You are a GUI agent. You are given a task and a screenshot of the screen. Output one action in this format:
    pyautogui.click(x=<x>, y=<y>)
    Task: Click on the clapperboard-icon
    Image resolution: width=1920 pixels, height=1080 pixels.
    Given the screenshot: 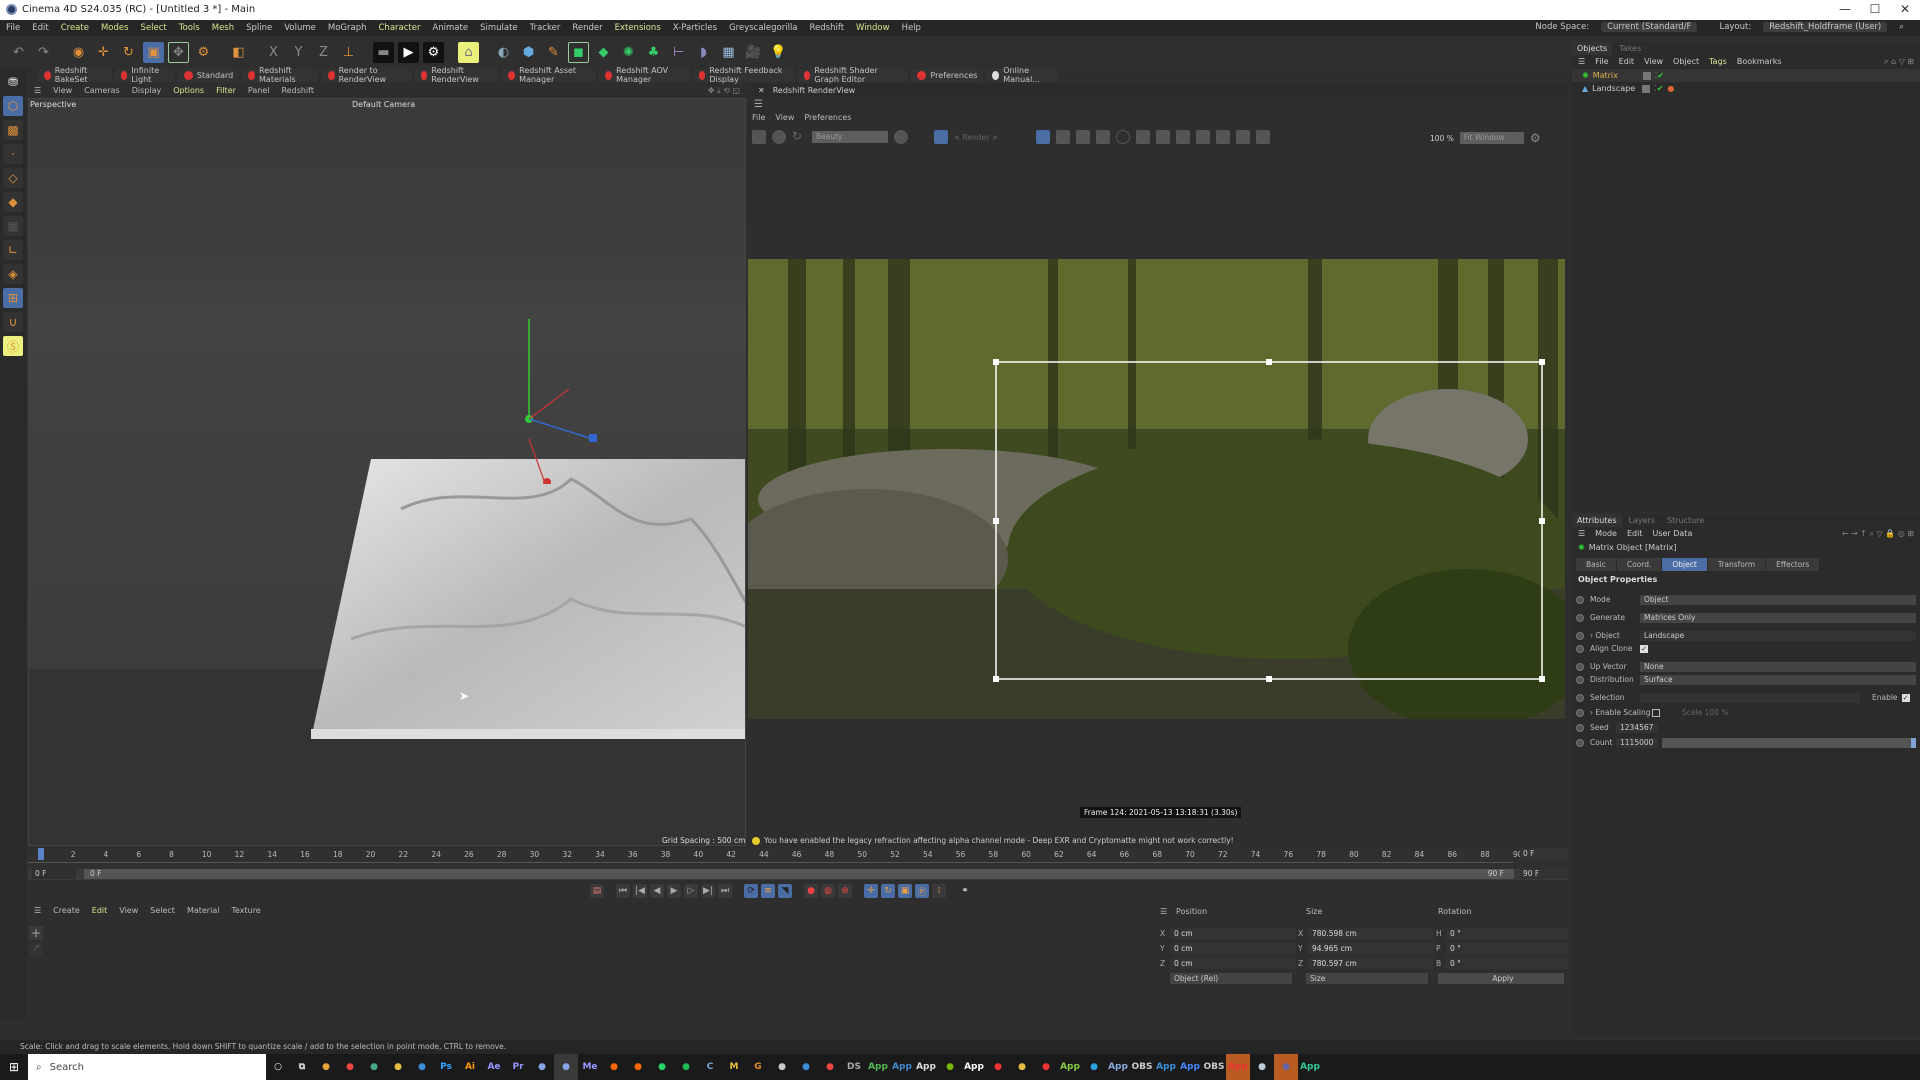 What is the action you would take?
    pyautogui.click(x=759, y=137)
    